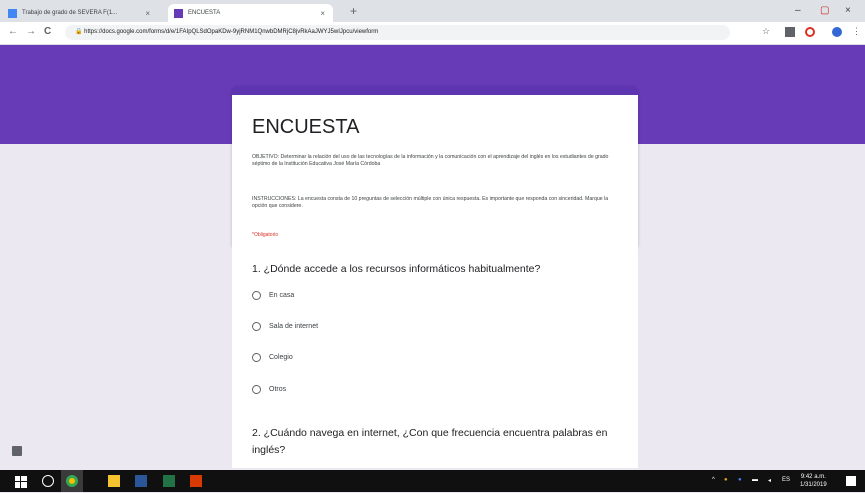 The image size is (865, 493). Describe the element at coordinates (141, 481) in the screenshot. I see `word-icon` at that location.